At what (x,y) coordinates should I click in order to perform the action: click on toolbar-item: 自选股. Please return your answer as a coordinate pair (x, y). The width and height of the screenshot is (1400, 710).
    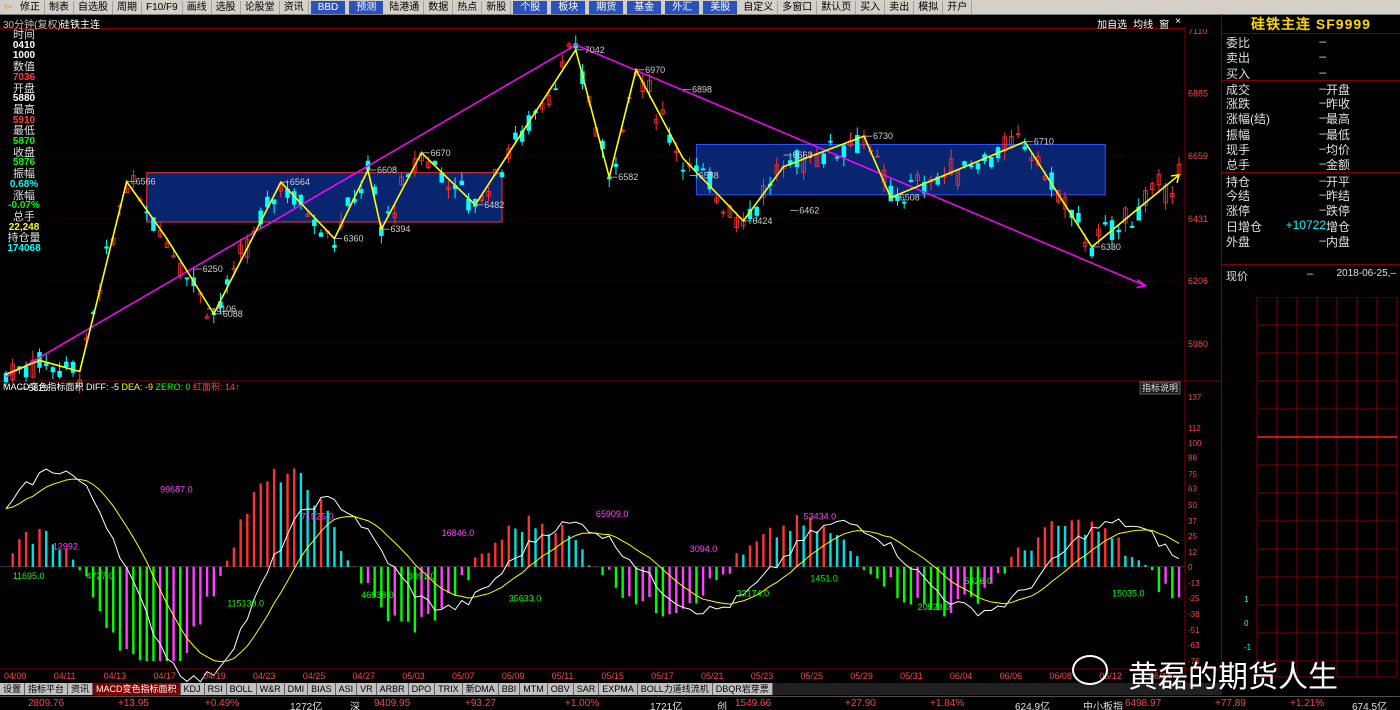
    Looking at the image, I should click on (93, 7).